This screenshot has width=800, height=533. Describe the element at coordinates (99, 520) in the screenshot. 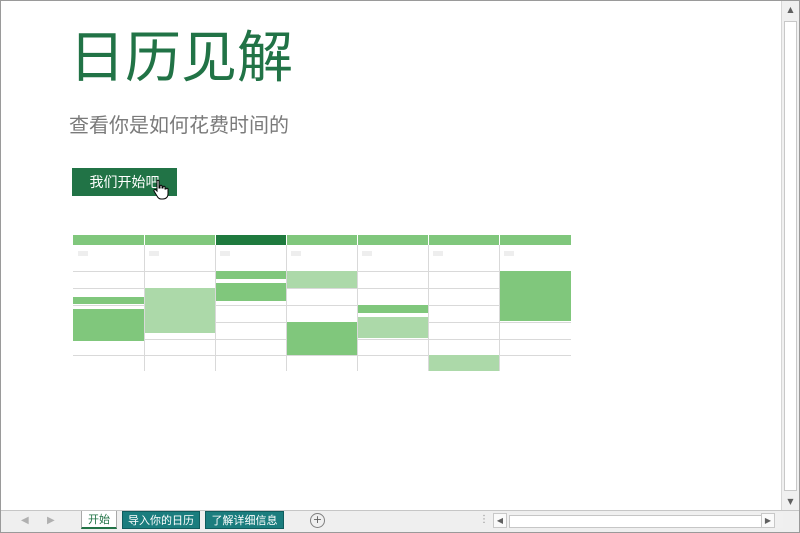

I see `tab-start: 开始` at that location.